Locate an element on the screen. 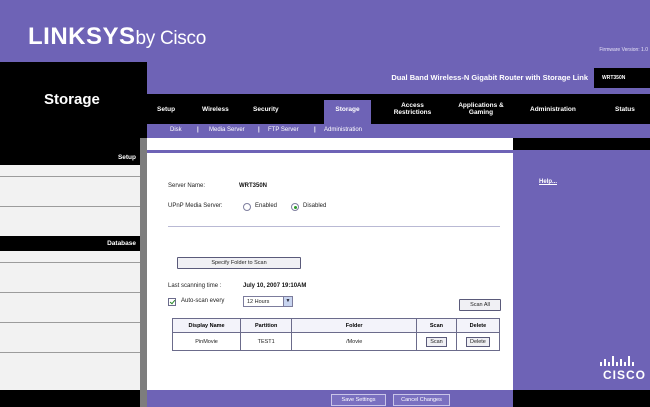 The image size is (650, 407). brand-name: LINKSYS is located at coordinates (82, 36).